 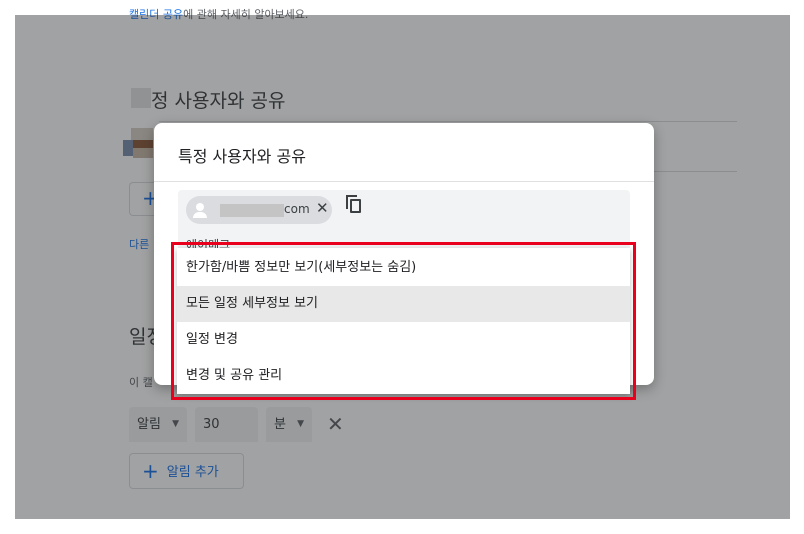 What do you see at coordinates (252, 210) in the screenshot?
I see `redacted-email` at bounding box center [252, 210].